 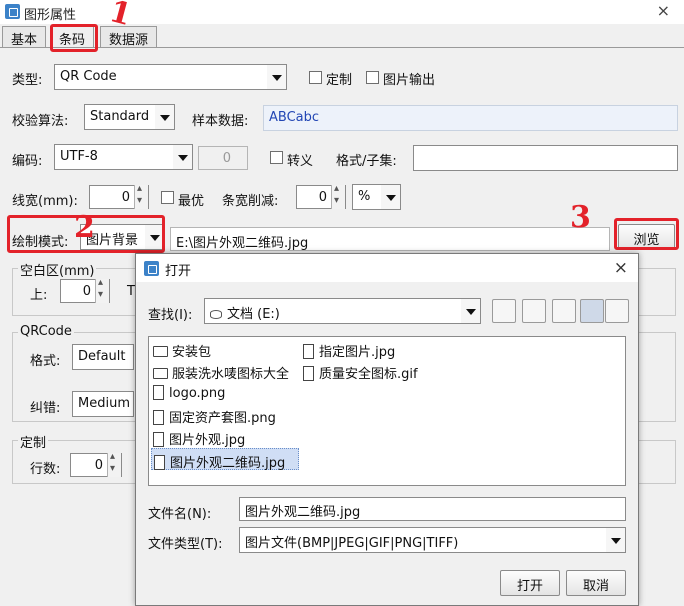 What do you see at coordinates (170, 315) in the screenshot?
I see `lookin-label: 查找(I):` at bounding box center [170, 315].